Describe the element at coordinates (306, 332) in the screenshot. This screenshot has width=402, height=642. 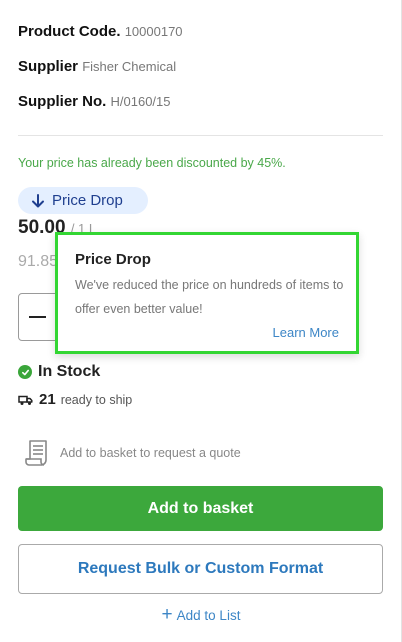
I see `learn-more-link: Learn More` at that location.